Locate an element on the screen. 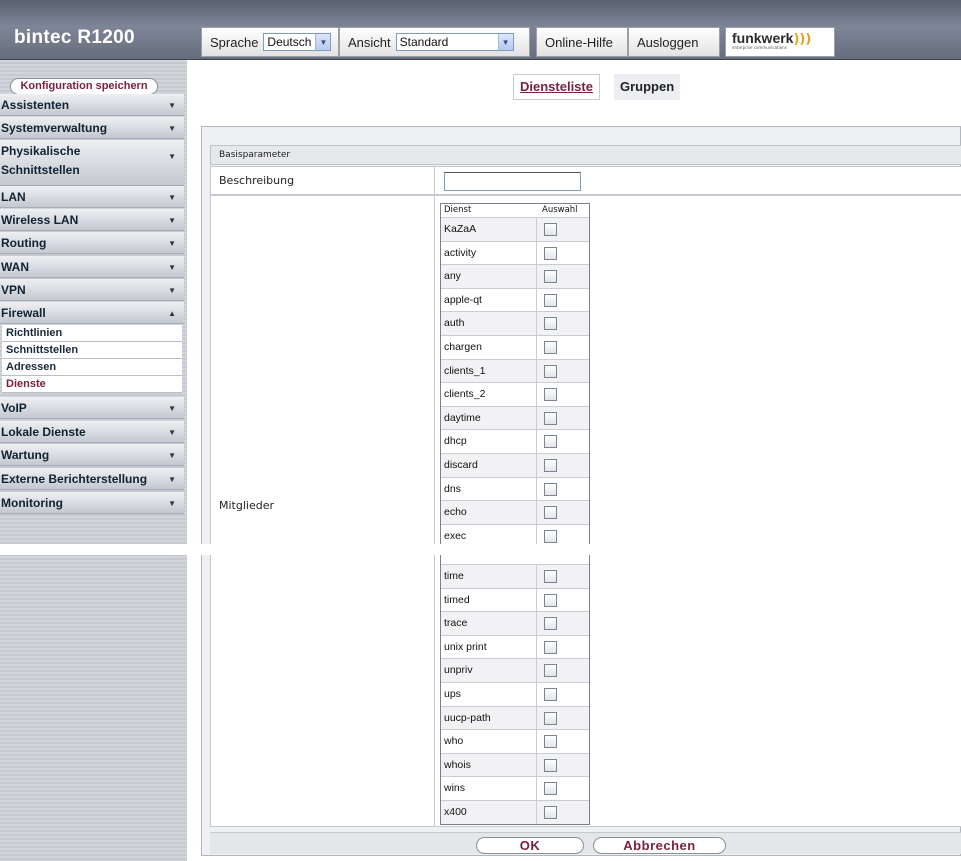  service-row: apple-qt is located at coordinates (515, 299).